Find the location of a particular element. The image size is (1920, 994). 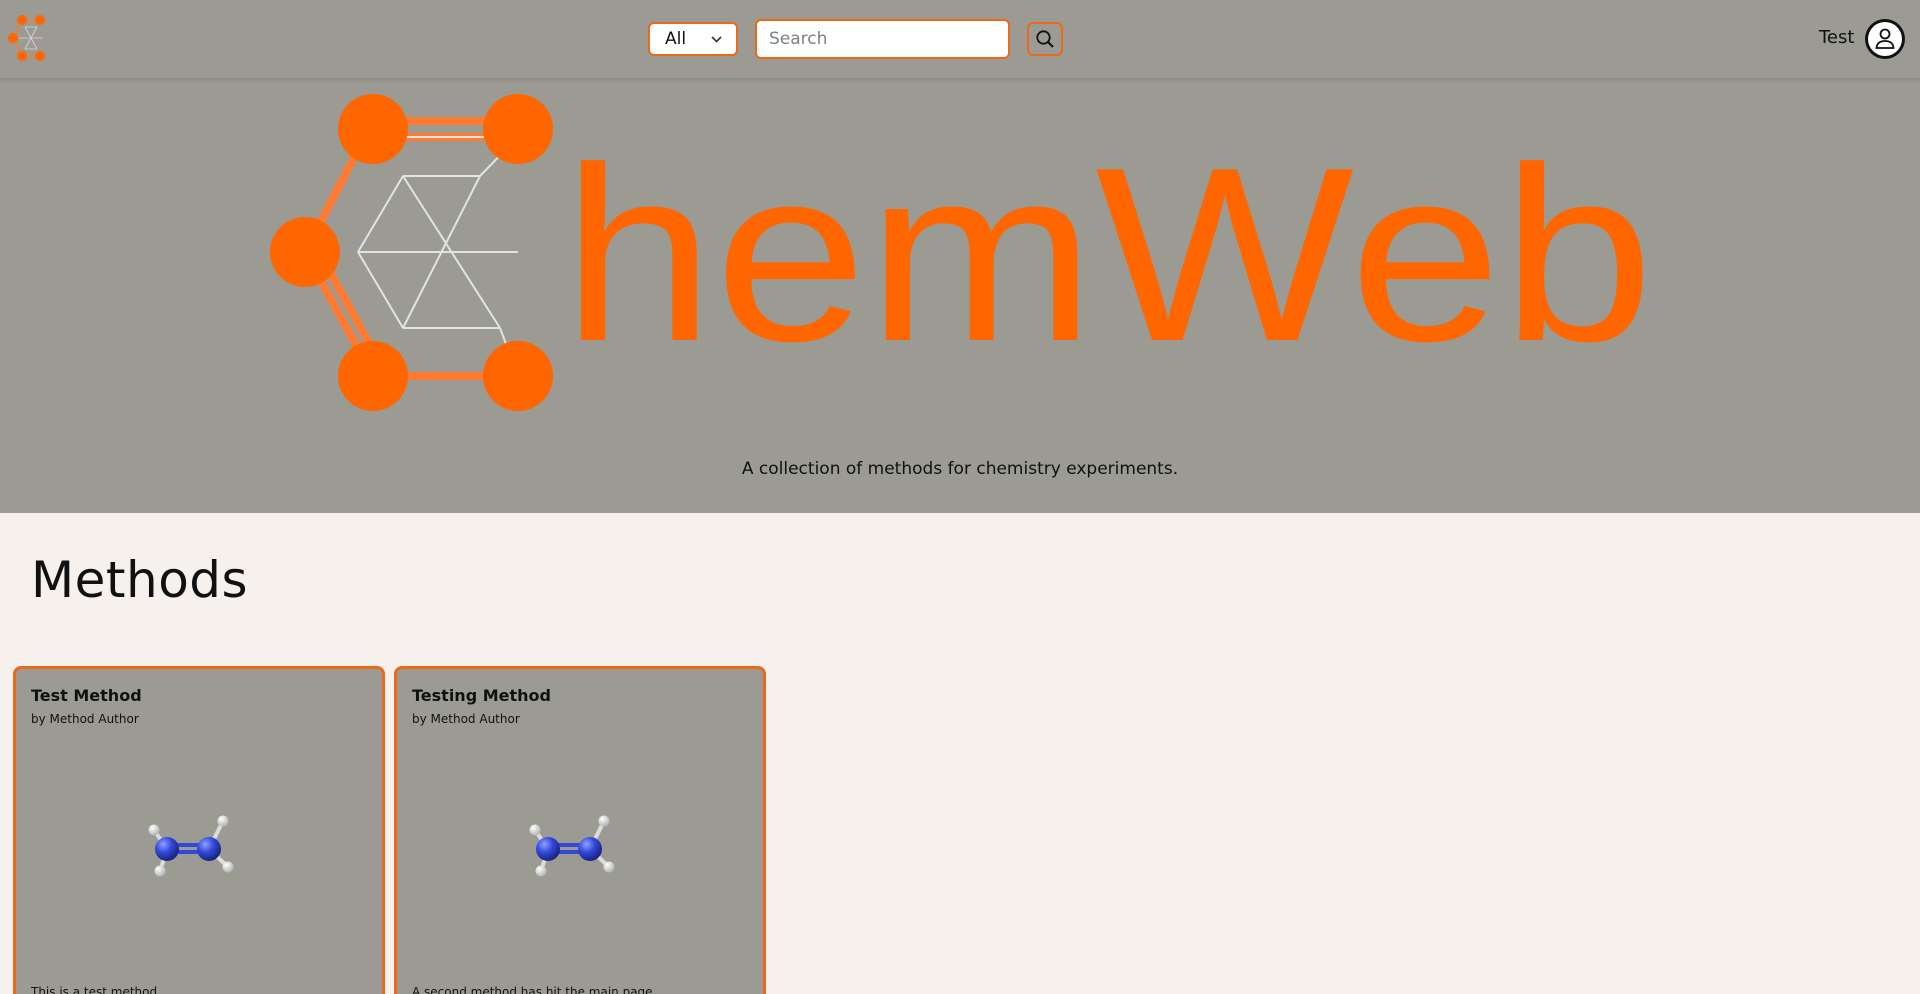

method-card-title: Testing Method is located at coordinates (481, 695).